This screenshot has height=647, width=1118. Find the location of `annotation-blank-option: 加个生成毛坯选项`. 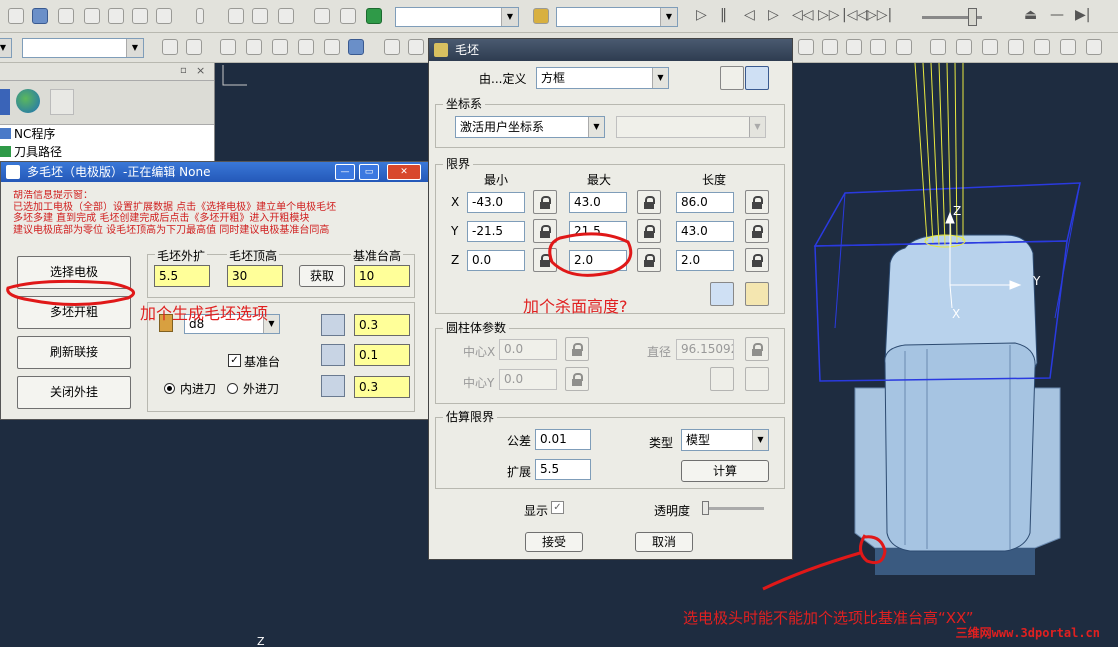

annotation-blank-option: 加个生成毛坯选项 is located at coordinates (204, 313).